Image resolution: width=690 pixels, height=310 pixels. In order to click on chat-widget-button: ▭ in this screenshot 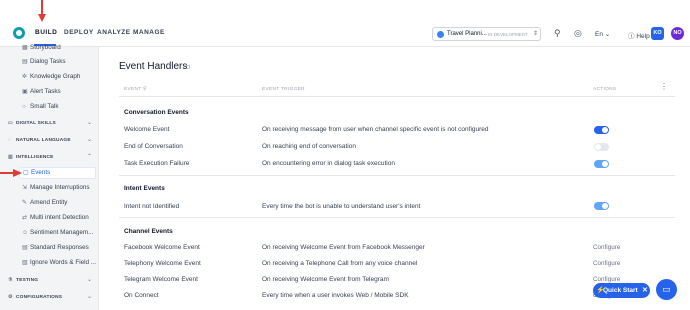, I will do `click(666, 289)`.